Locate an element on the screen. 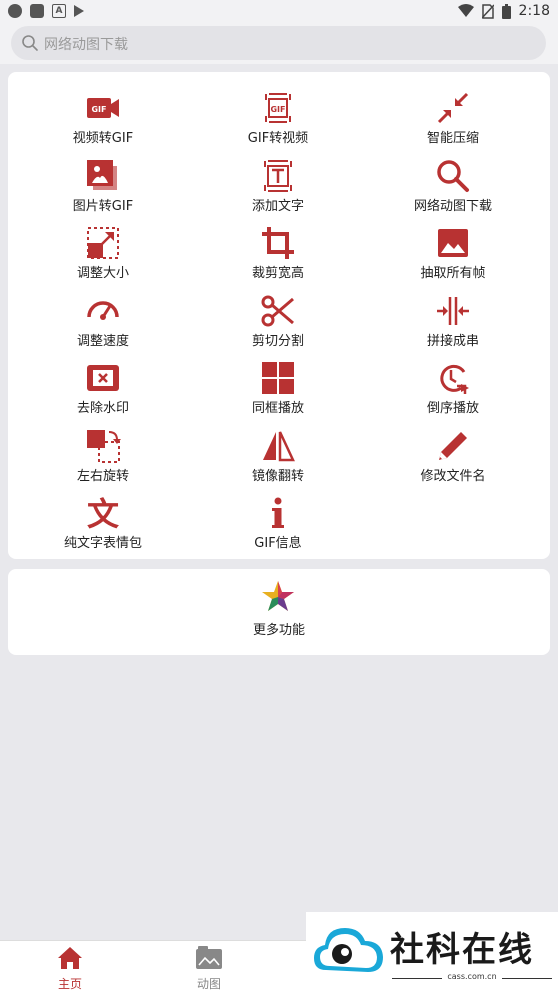 The width and height of the screenshot is (558, 993). feature-item: 倒序播放 is located at coordinates (453, 381).